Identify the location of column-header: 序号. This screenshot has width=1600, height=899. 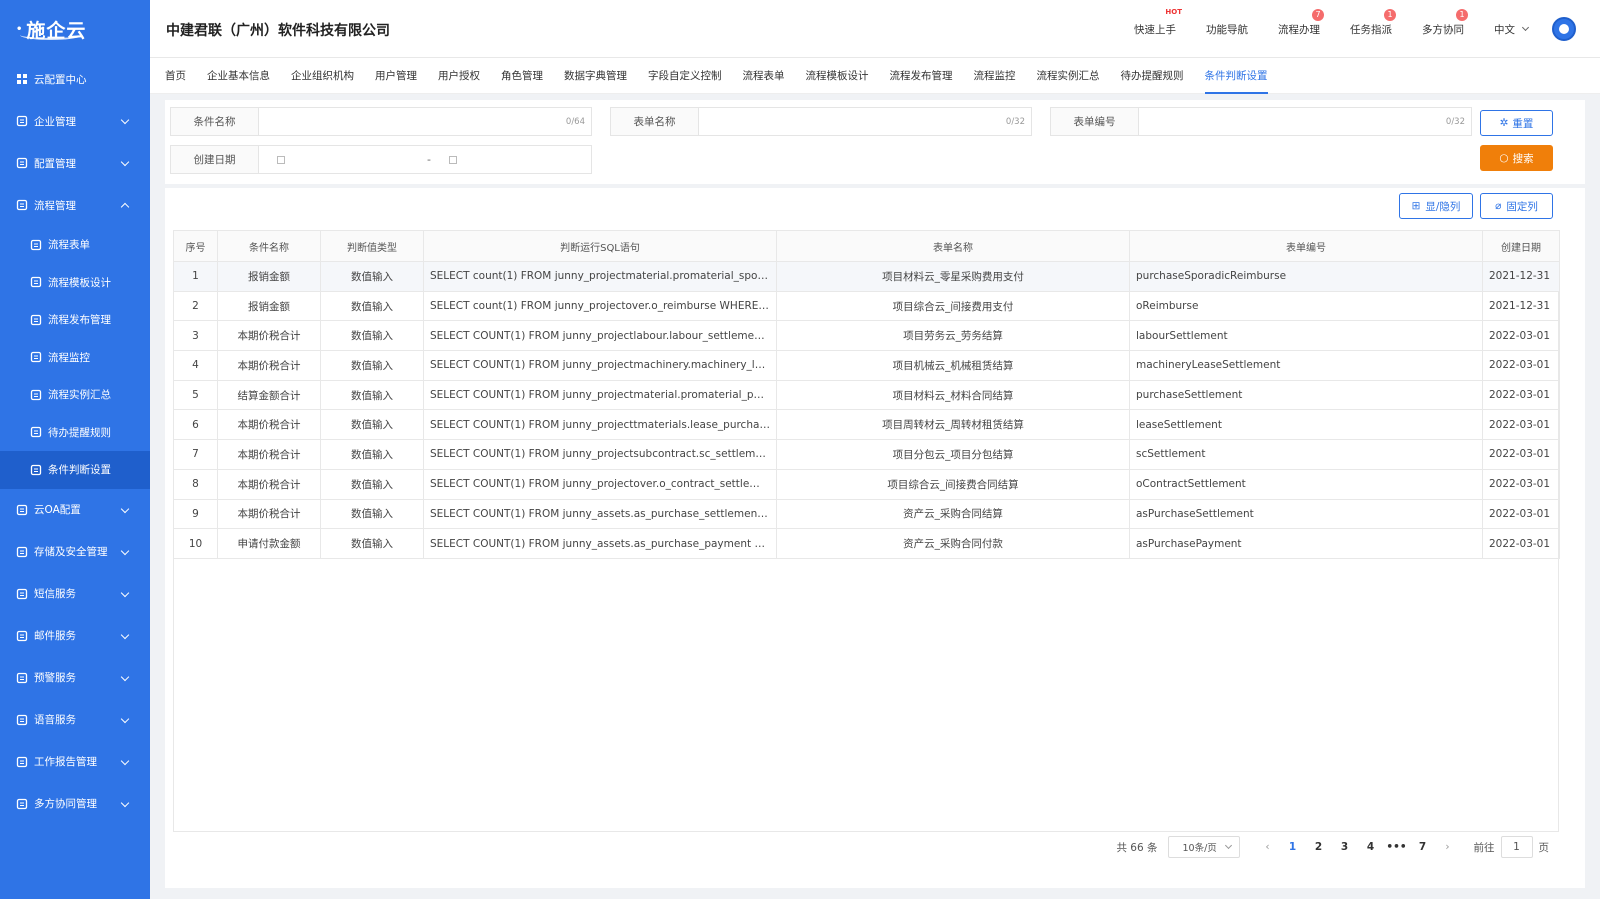
(195, 246).